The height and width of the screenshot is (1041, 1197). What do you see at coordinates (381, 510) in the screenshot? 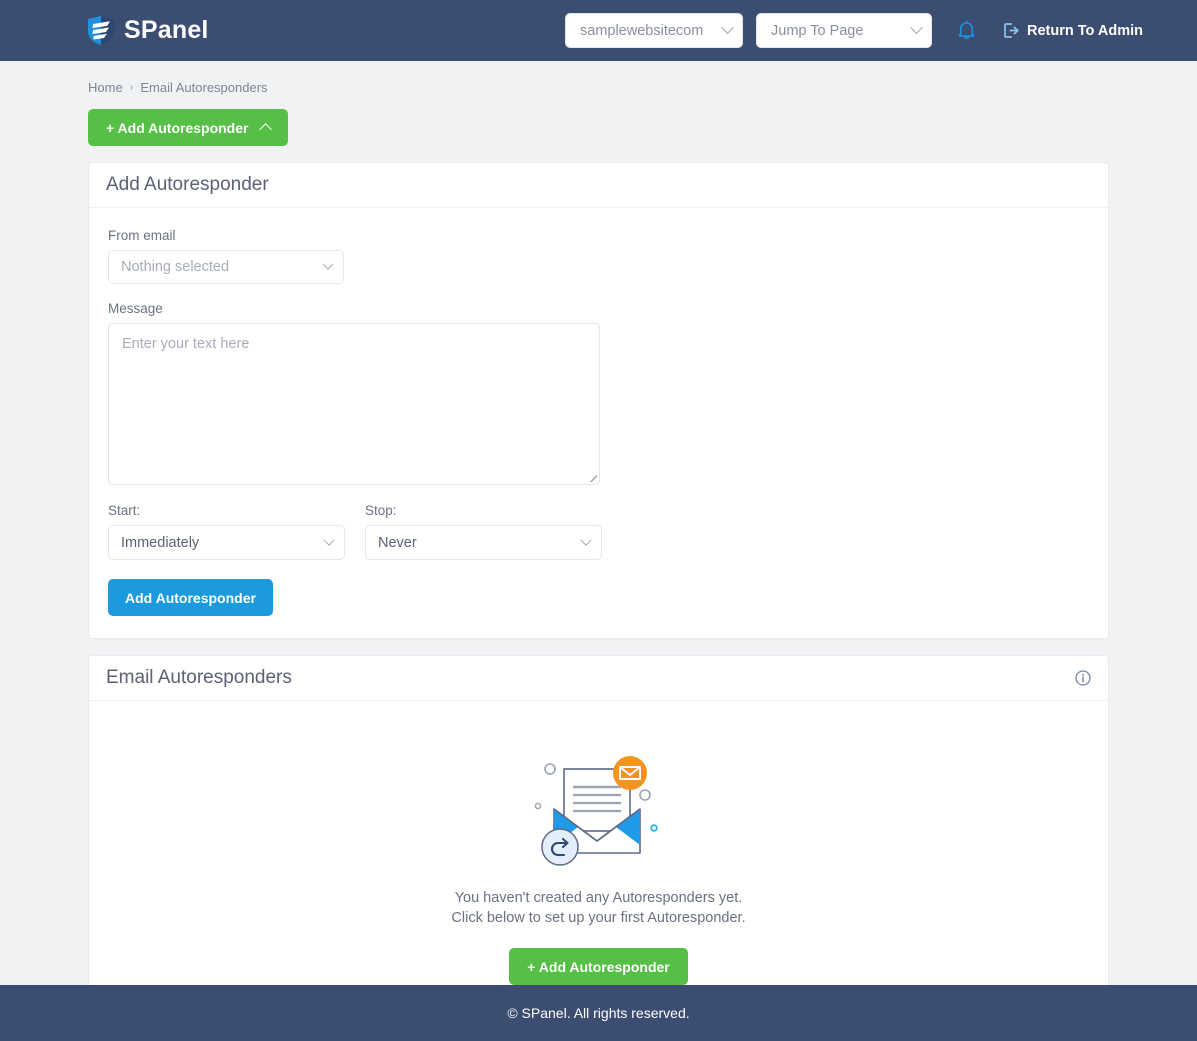
I see `stop-label: Stop:` at bounding box center [381, 510].